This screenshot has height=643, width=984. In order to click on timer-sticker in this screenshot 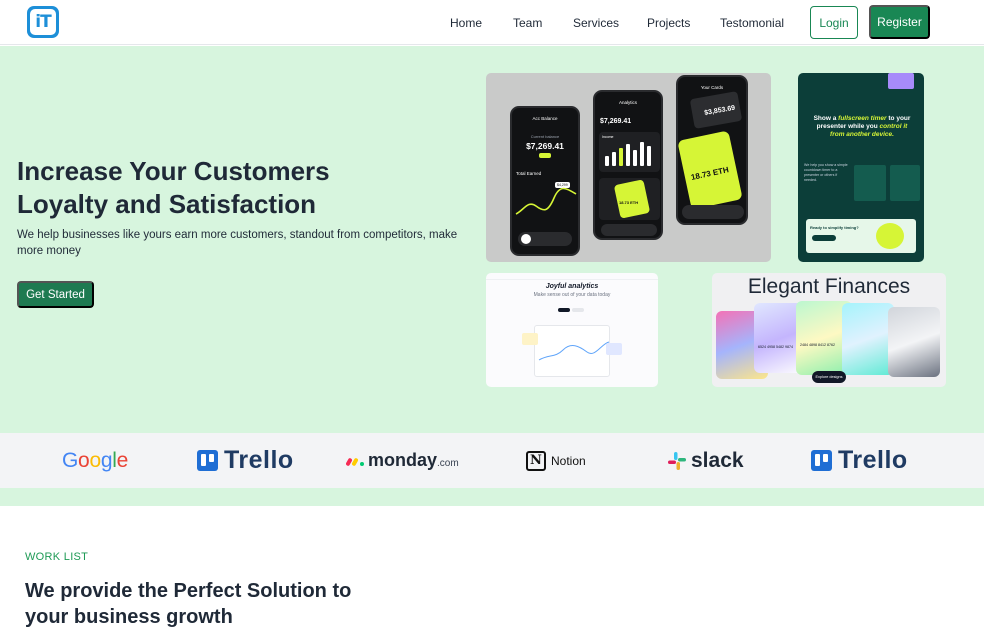, I will do `click(901, 81)`.